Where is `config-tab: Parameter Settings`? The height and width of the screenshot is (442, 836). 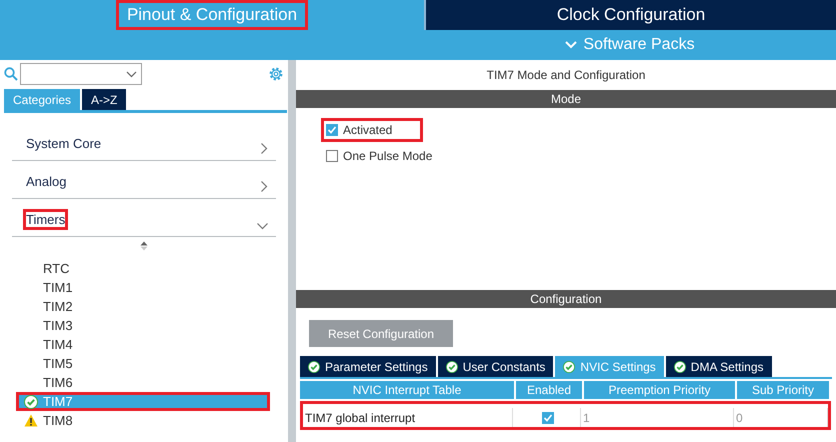
config-tab: Parameter Settings is located at coordinates (368, 366).